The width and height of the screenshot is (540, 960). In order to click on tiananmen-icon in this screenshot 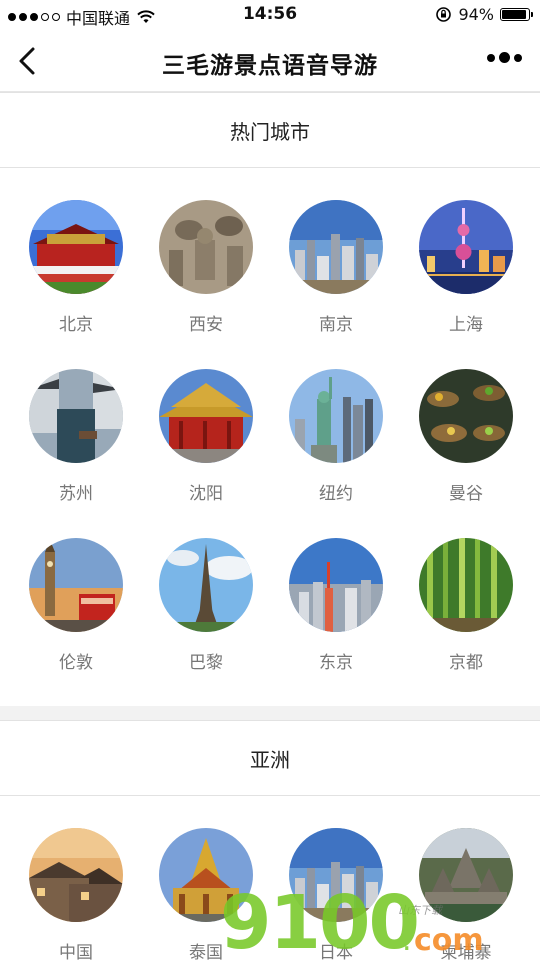, I will do `click(76, 247)`.